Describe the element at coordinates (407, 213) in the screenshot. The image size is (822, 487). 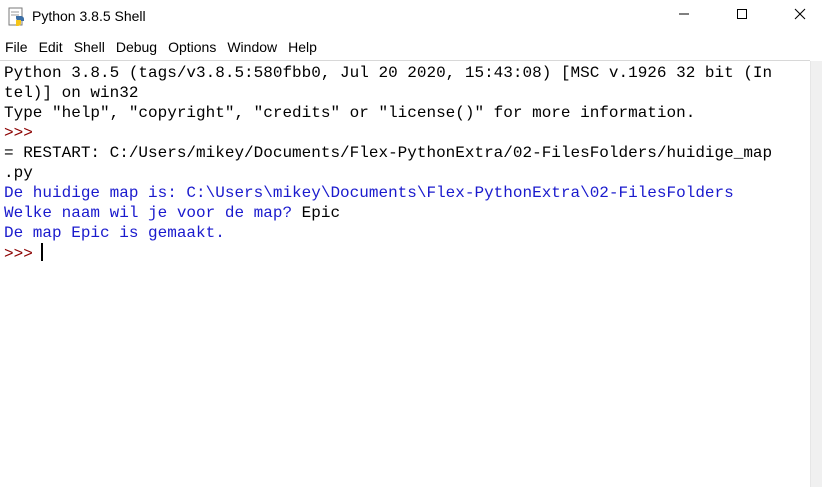
I see `shell-input-line: Welke naam wil je voor de map? Epic` at that location.